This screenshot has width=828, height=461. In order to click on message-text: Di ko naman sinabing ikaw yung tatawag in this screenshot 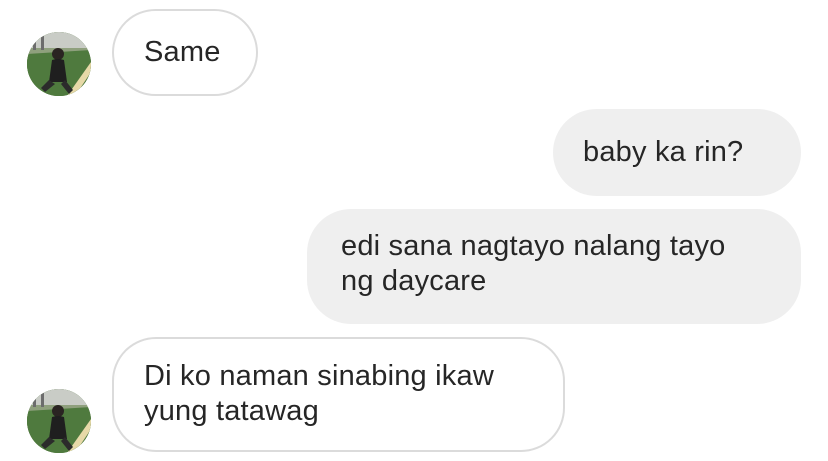, I will do `click(319, 393)`.